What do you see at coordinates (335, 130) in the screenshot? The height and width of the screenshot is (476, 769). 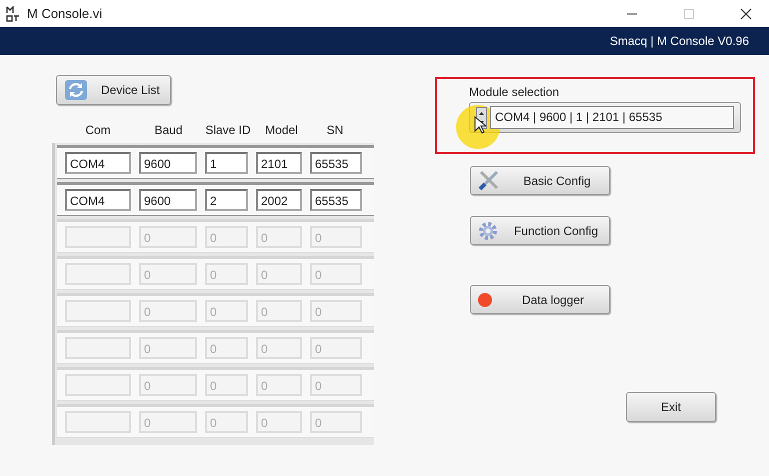 I see `column-header: SN` at bounding box center [335, 130].